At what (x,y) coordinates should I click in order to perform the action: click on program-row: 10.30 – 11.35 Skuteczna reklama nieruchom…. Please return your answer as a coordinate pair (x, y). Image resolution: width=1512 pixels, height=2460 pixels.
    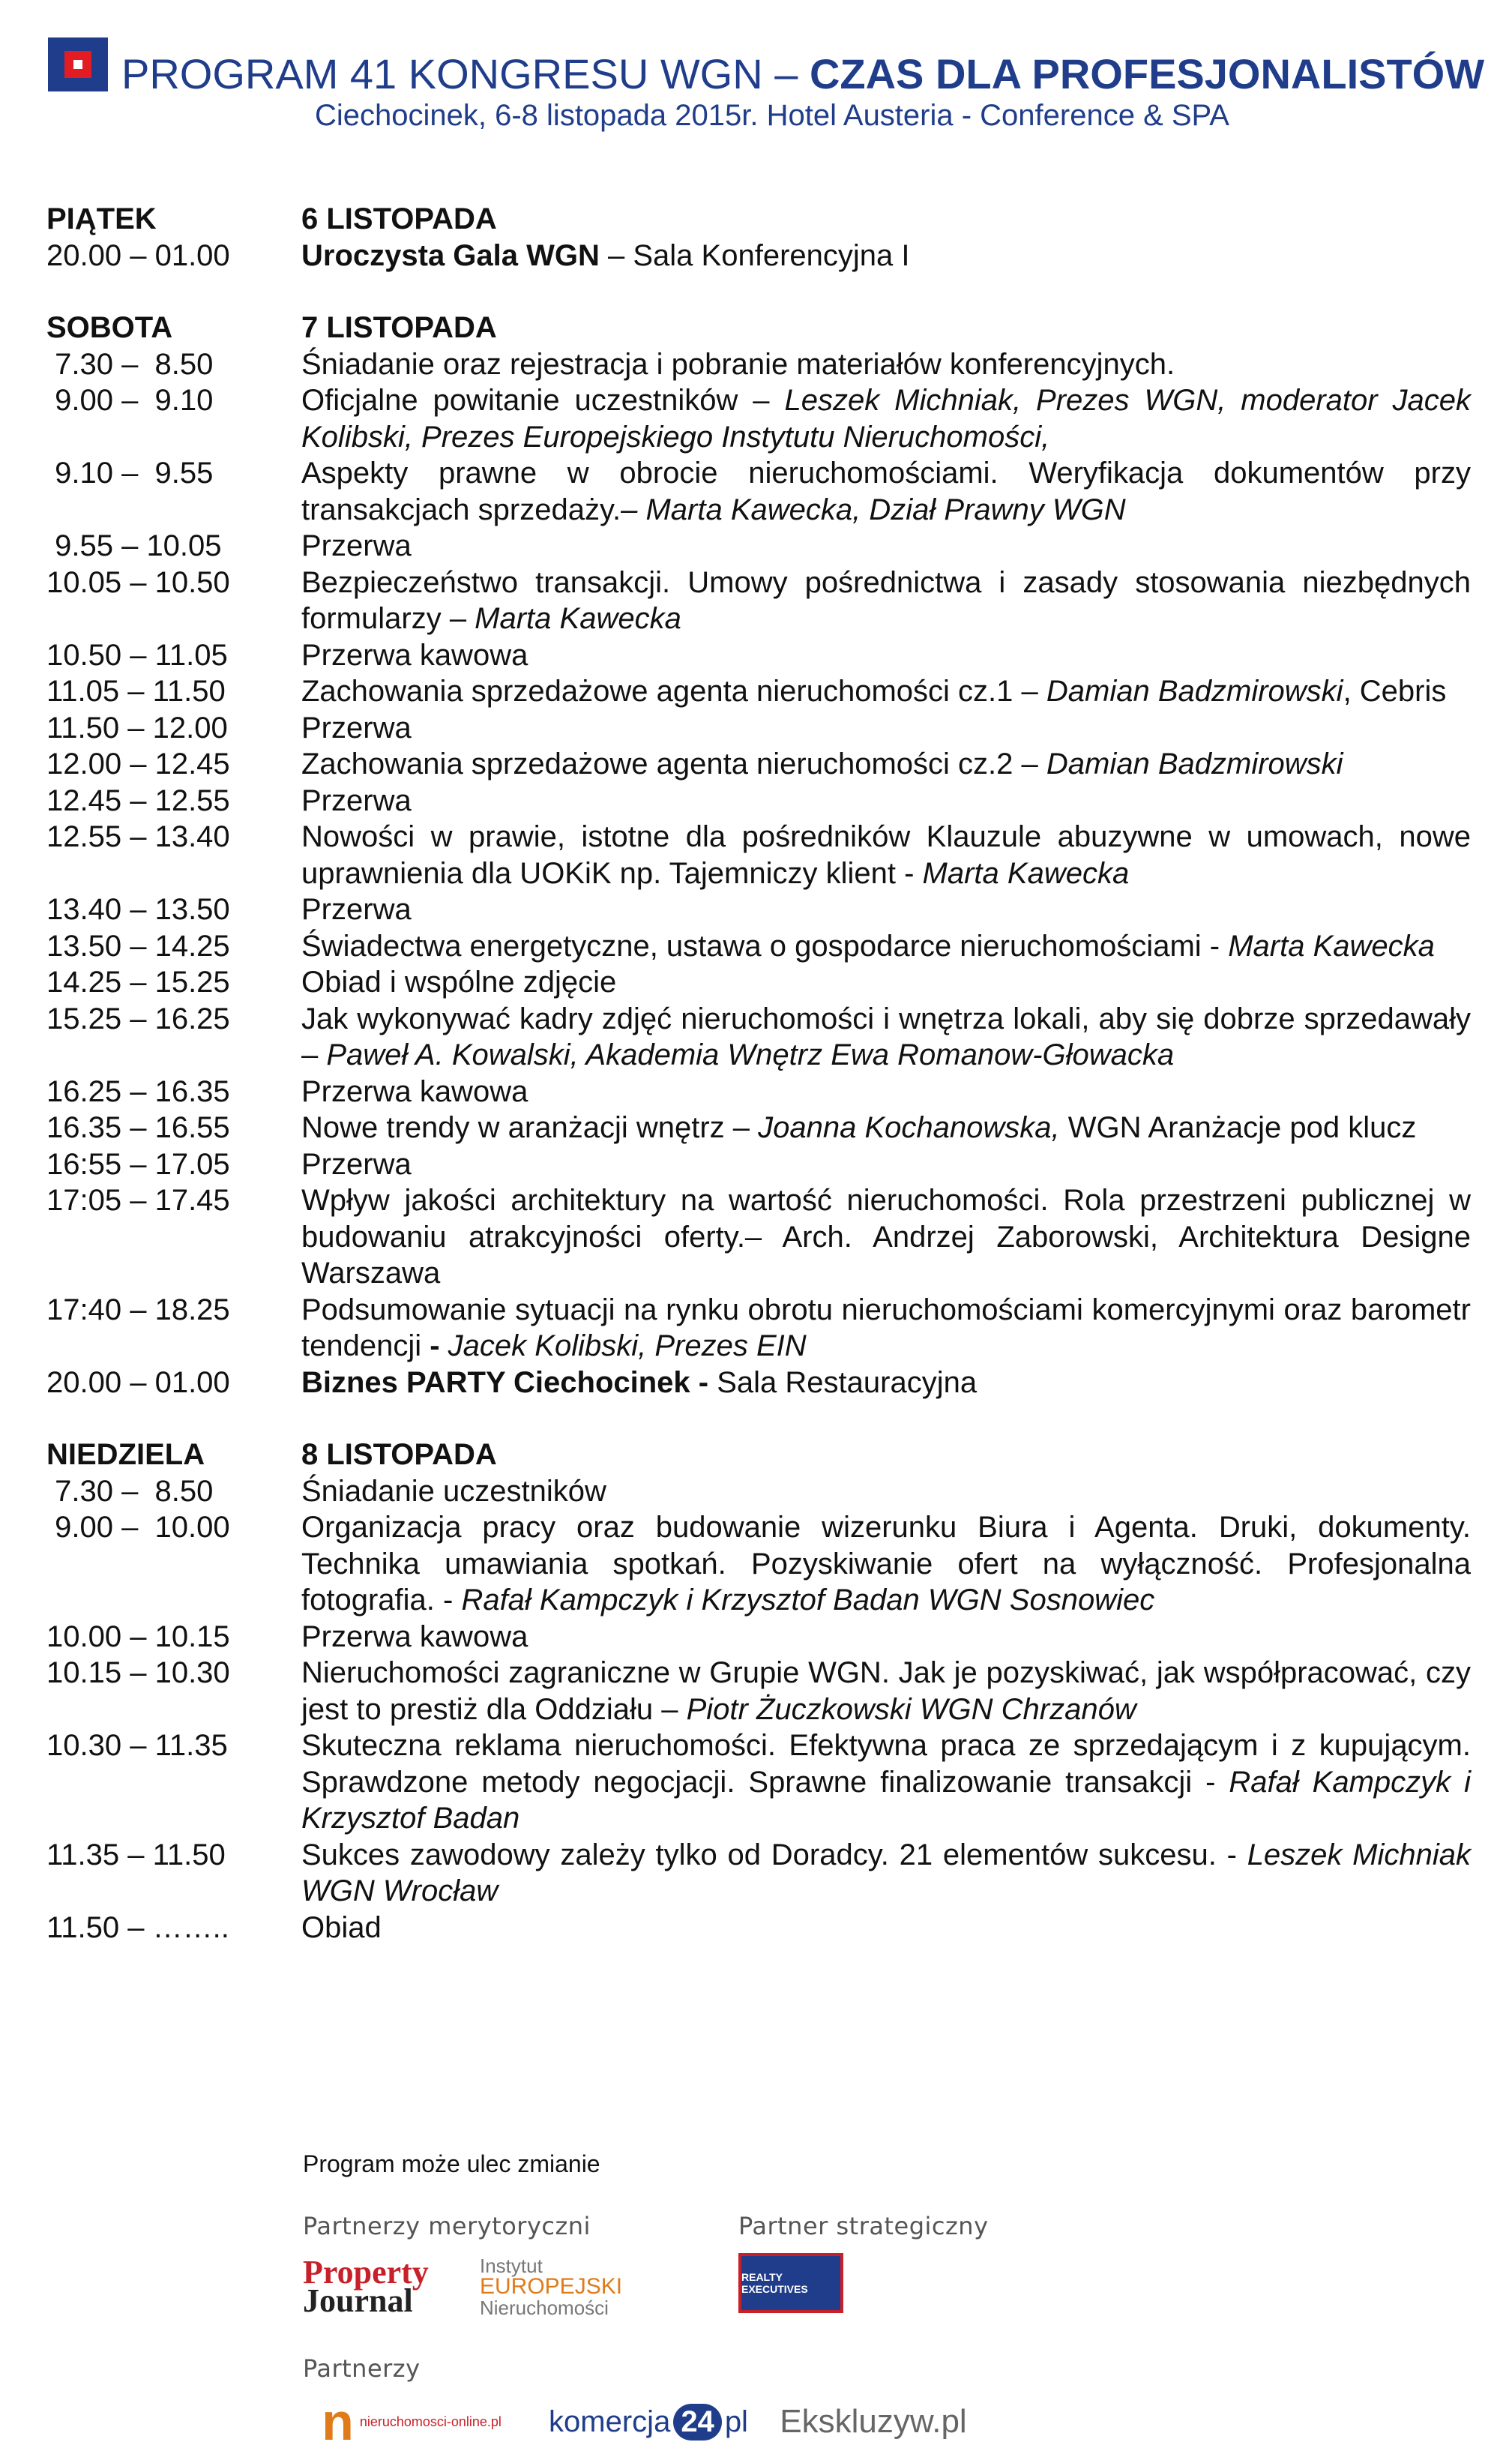
    Looking at the image, I should click on (758, 1782).